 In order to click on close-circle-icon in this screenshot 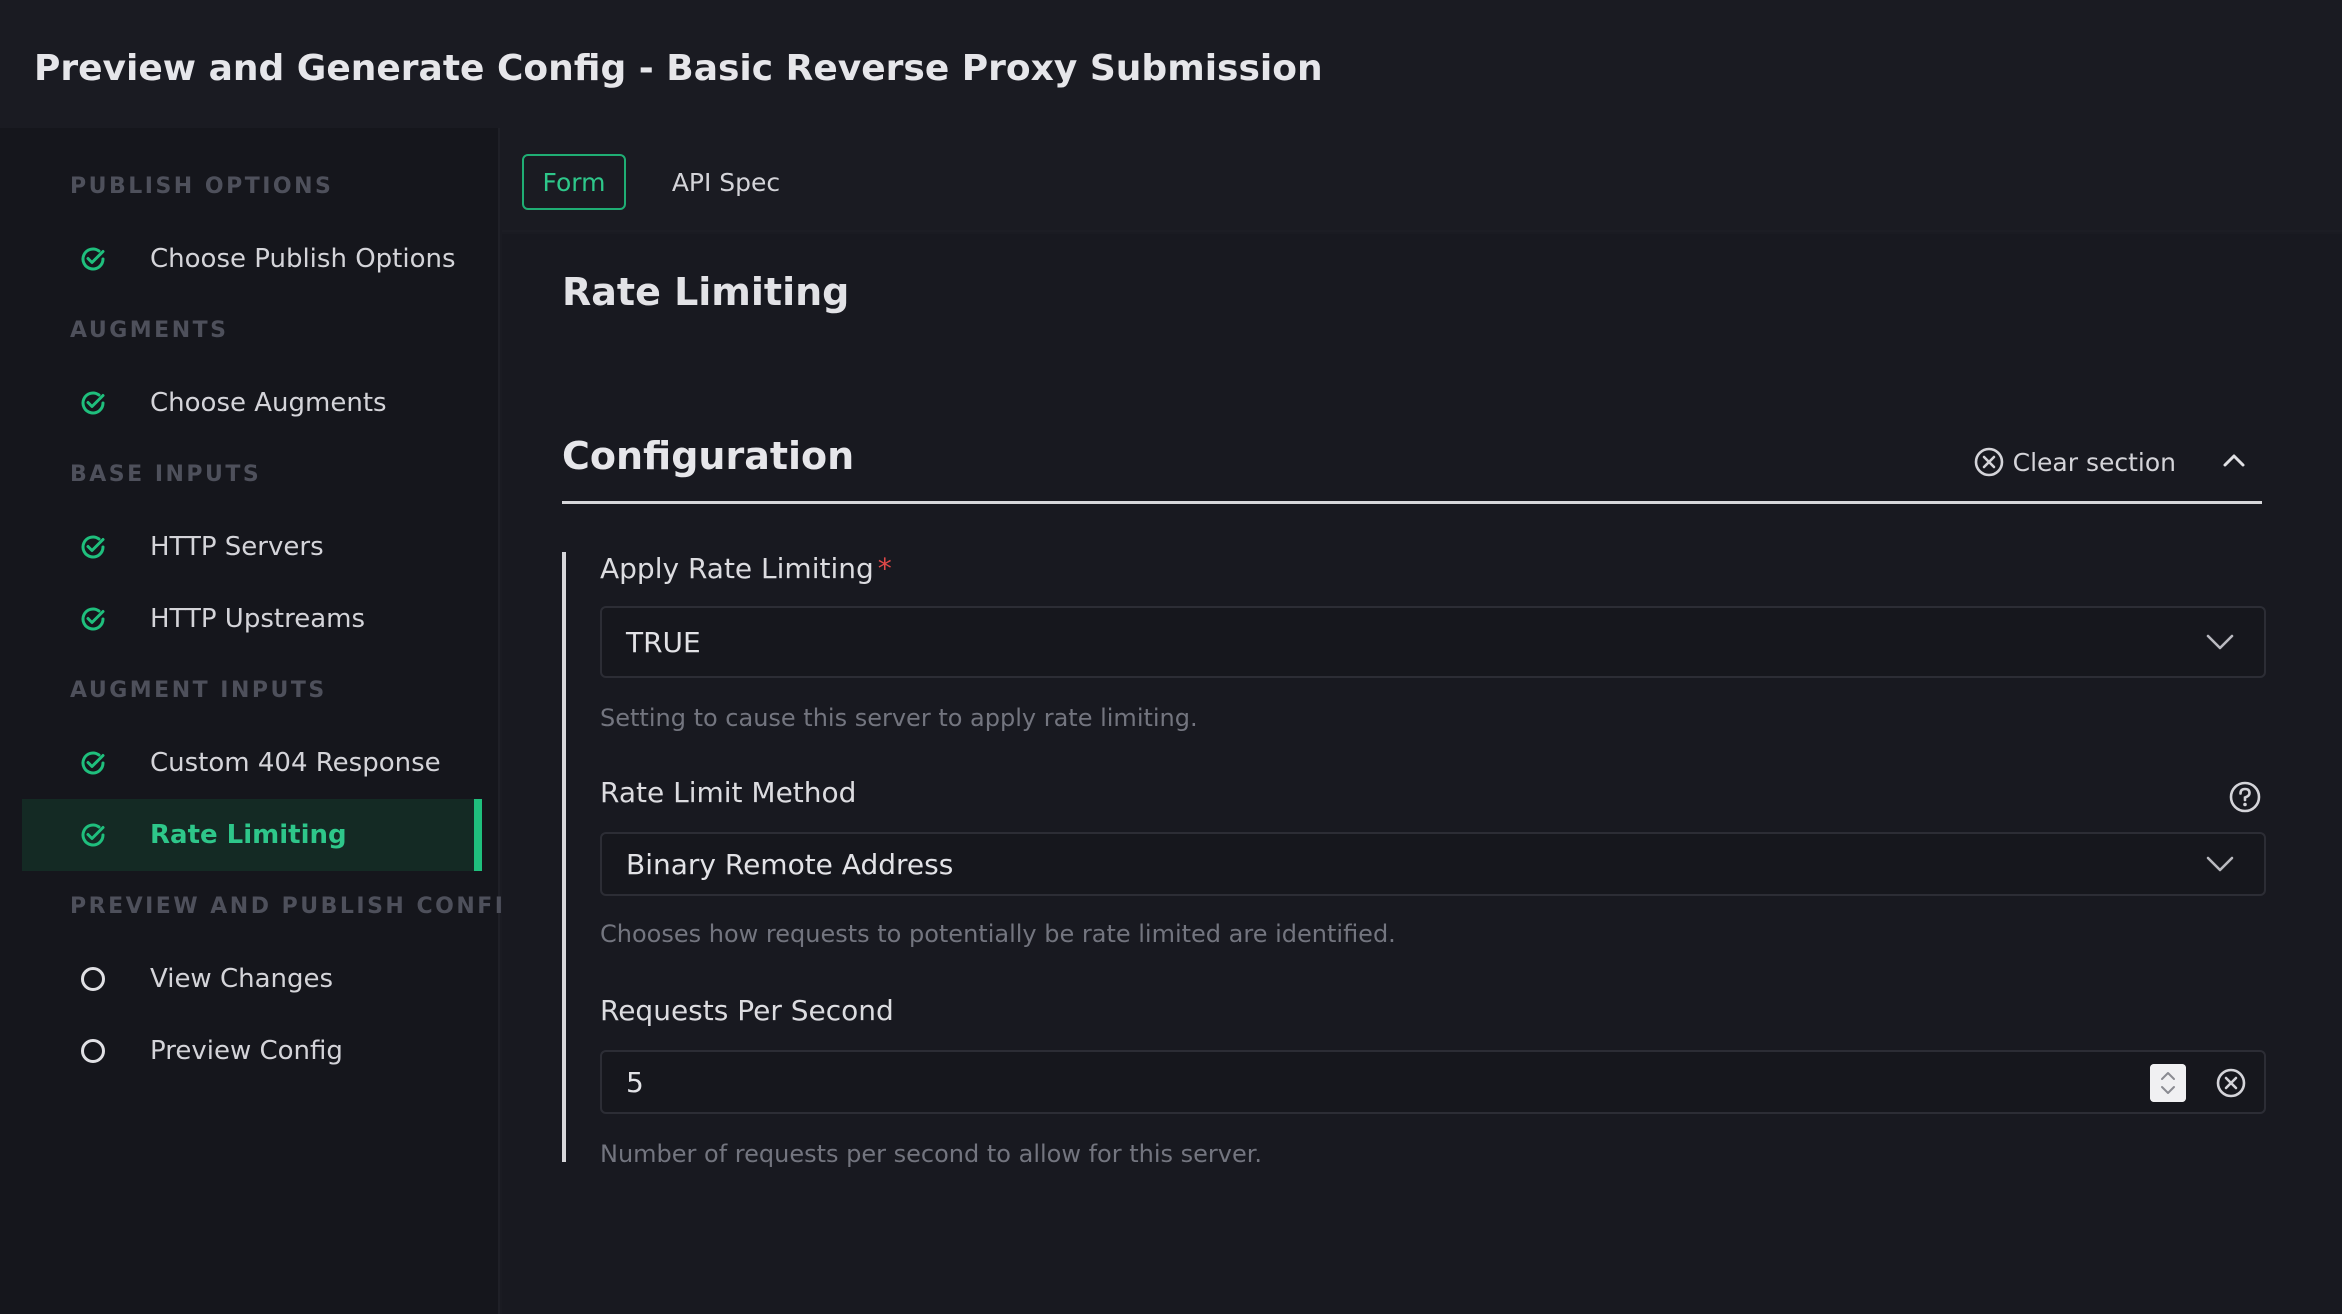, I will do `click(1988, 462)`.